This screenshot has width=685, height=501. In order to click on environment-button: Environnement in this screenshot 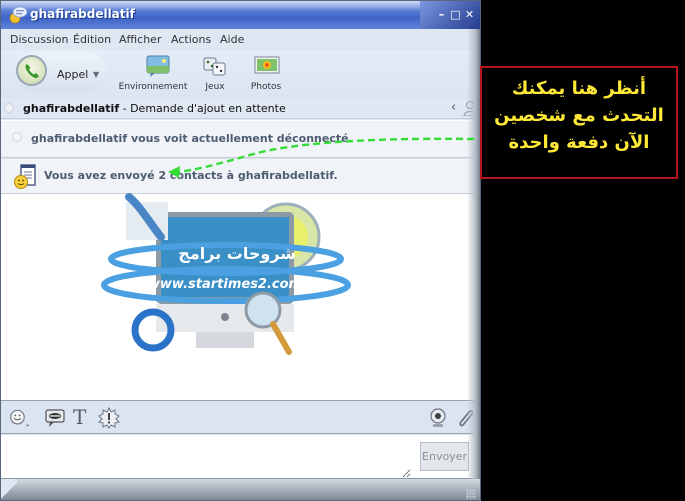, I will do `click(153, 73)`.